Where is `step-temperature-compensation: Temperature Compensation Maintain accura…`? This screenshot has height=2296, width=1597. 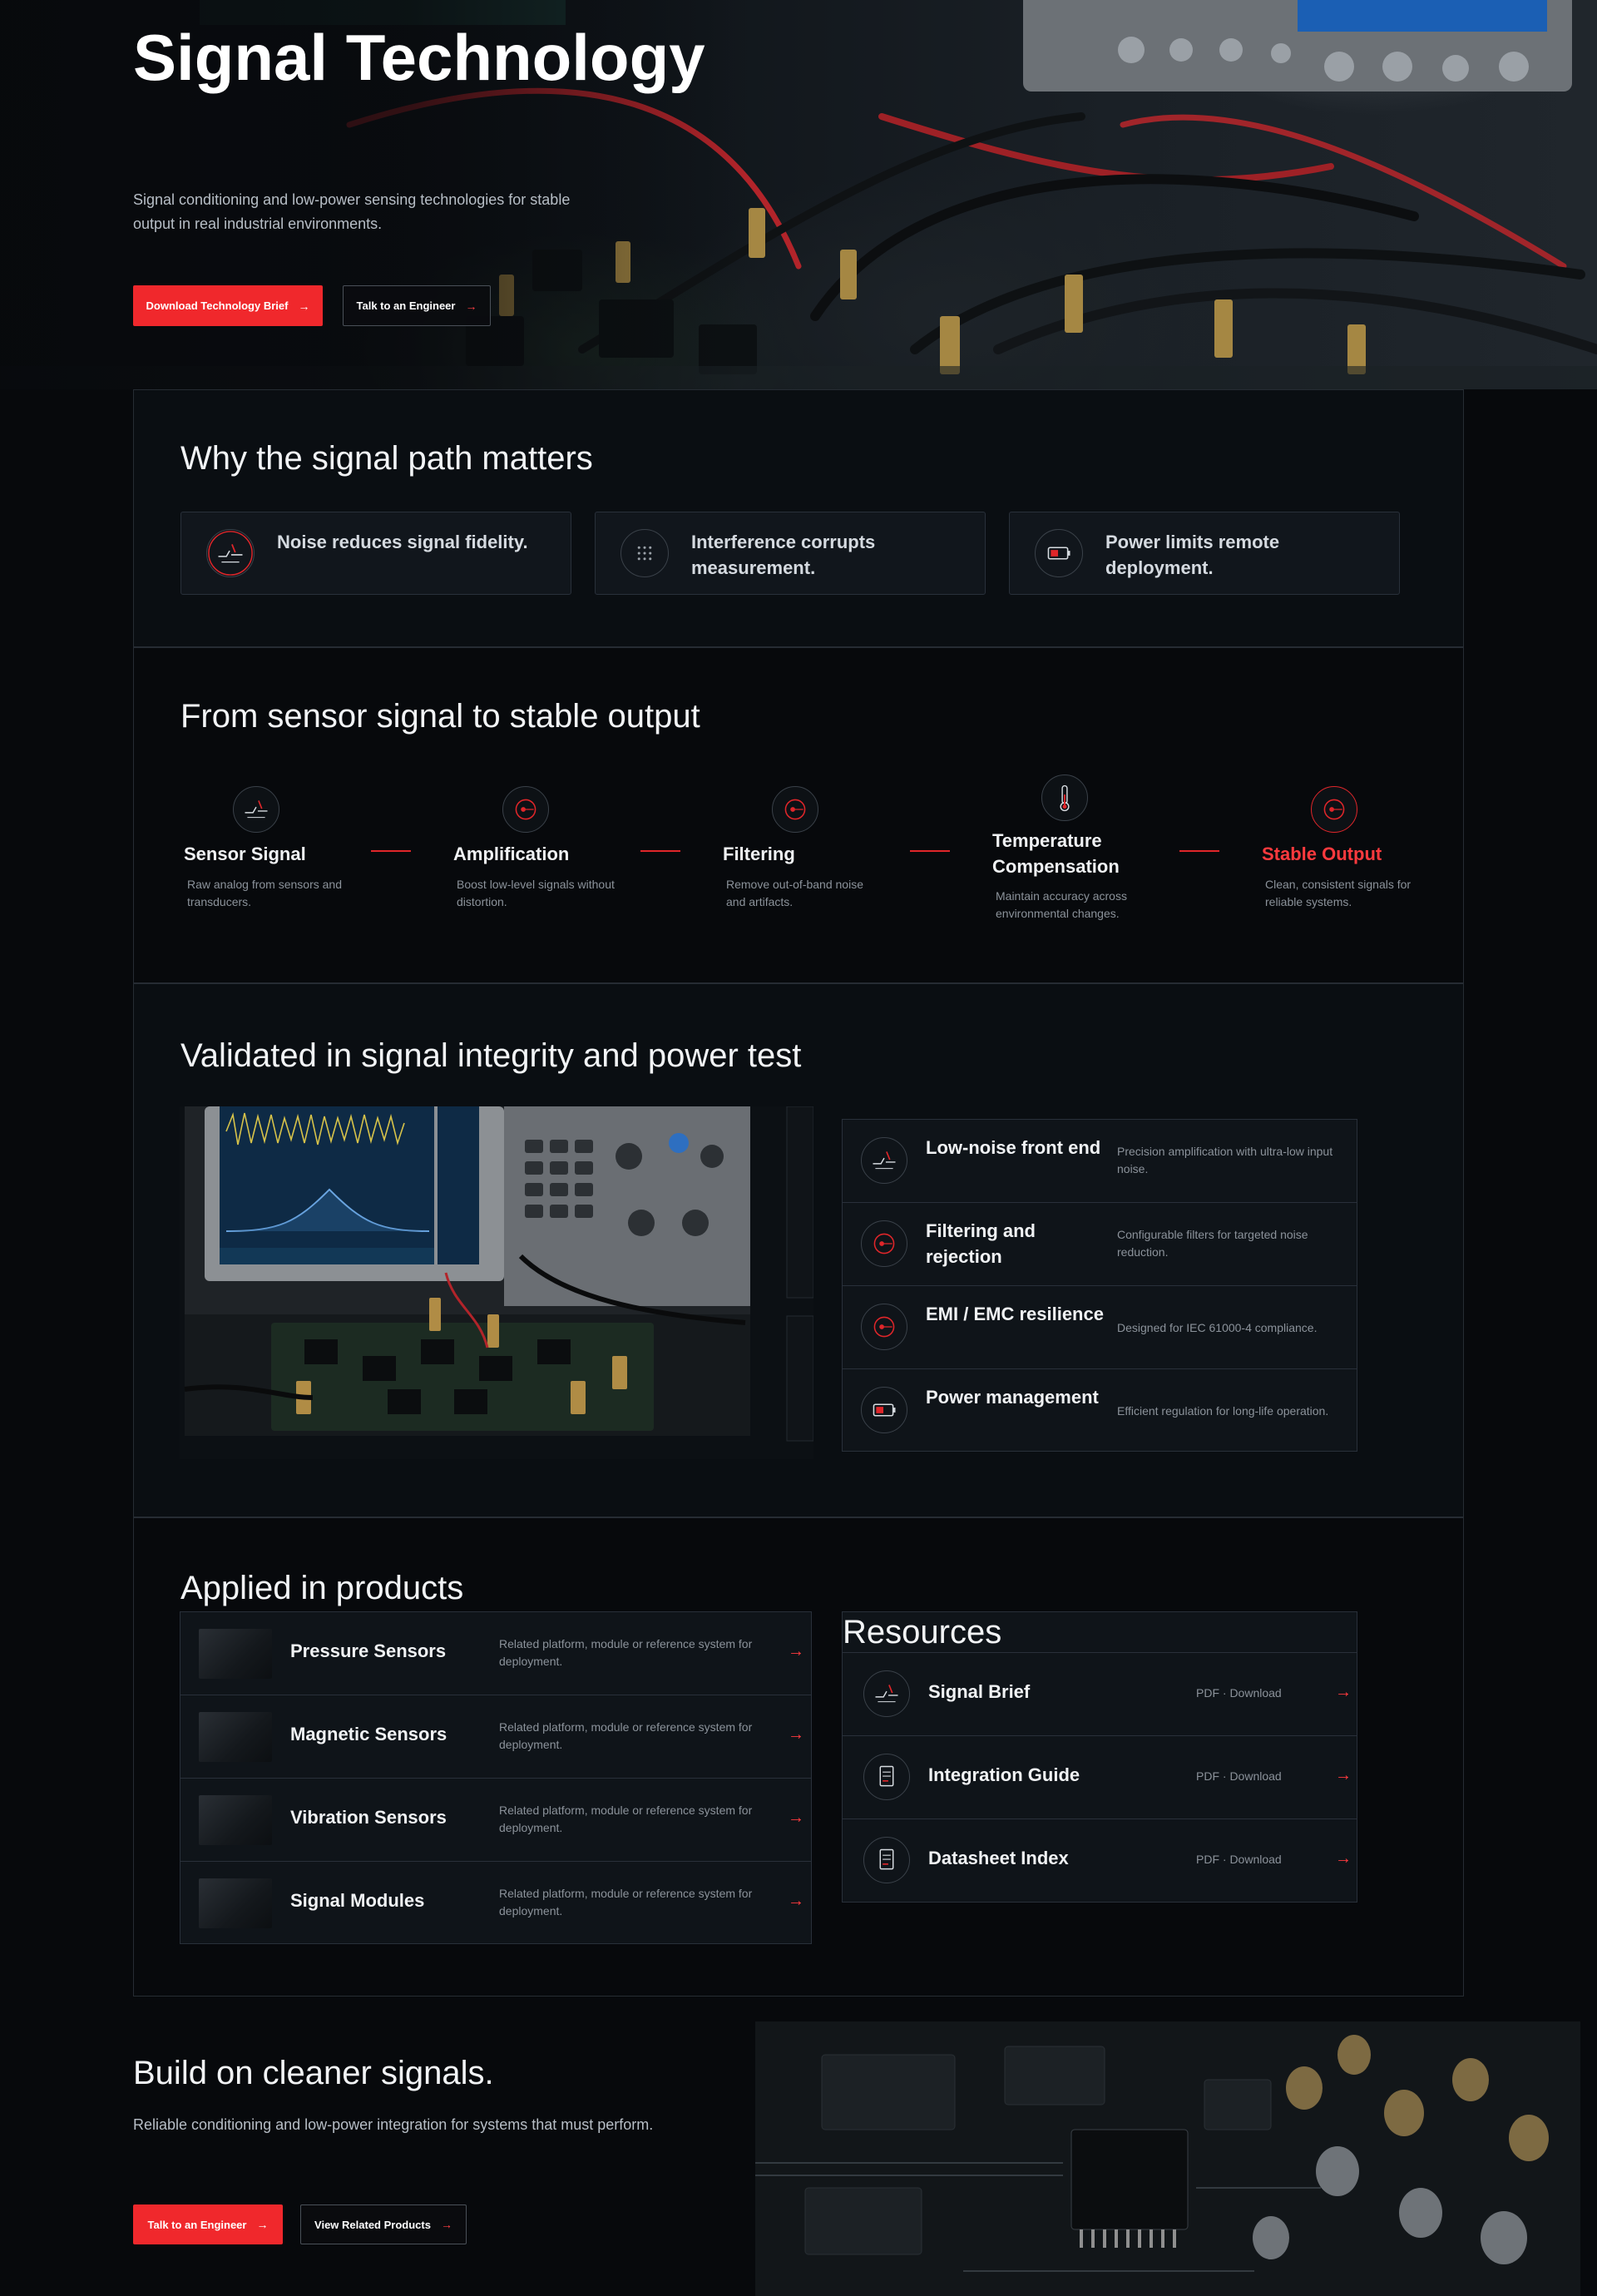
step-temperature-compensation: Temperature Compensation Maintain accura… is located at coordinates (1080, 865).